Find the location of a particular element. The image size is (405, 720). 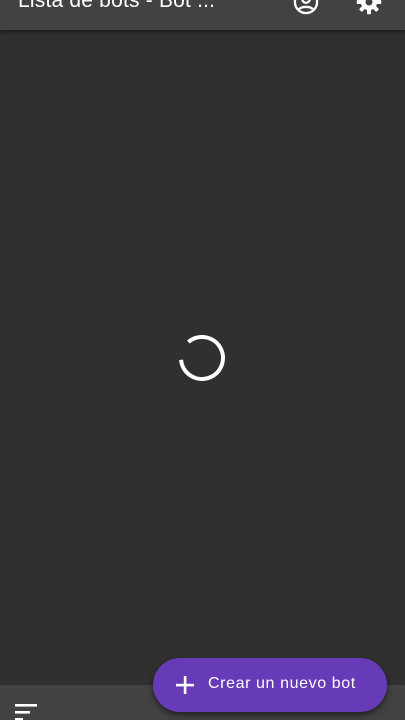

progress-spinner-icon is located at coordinates (202, 358).